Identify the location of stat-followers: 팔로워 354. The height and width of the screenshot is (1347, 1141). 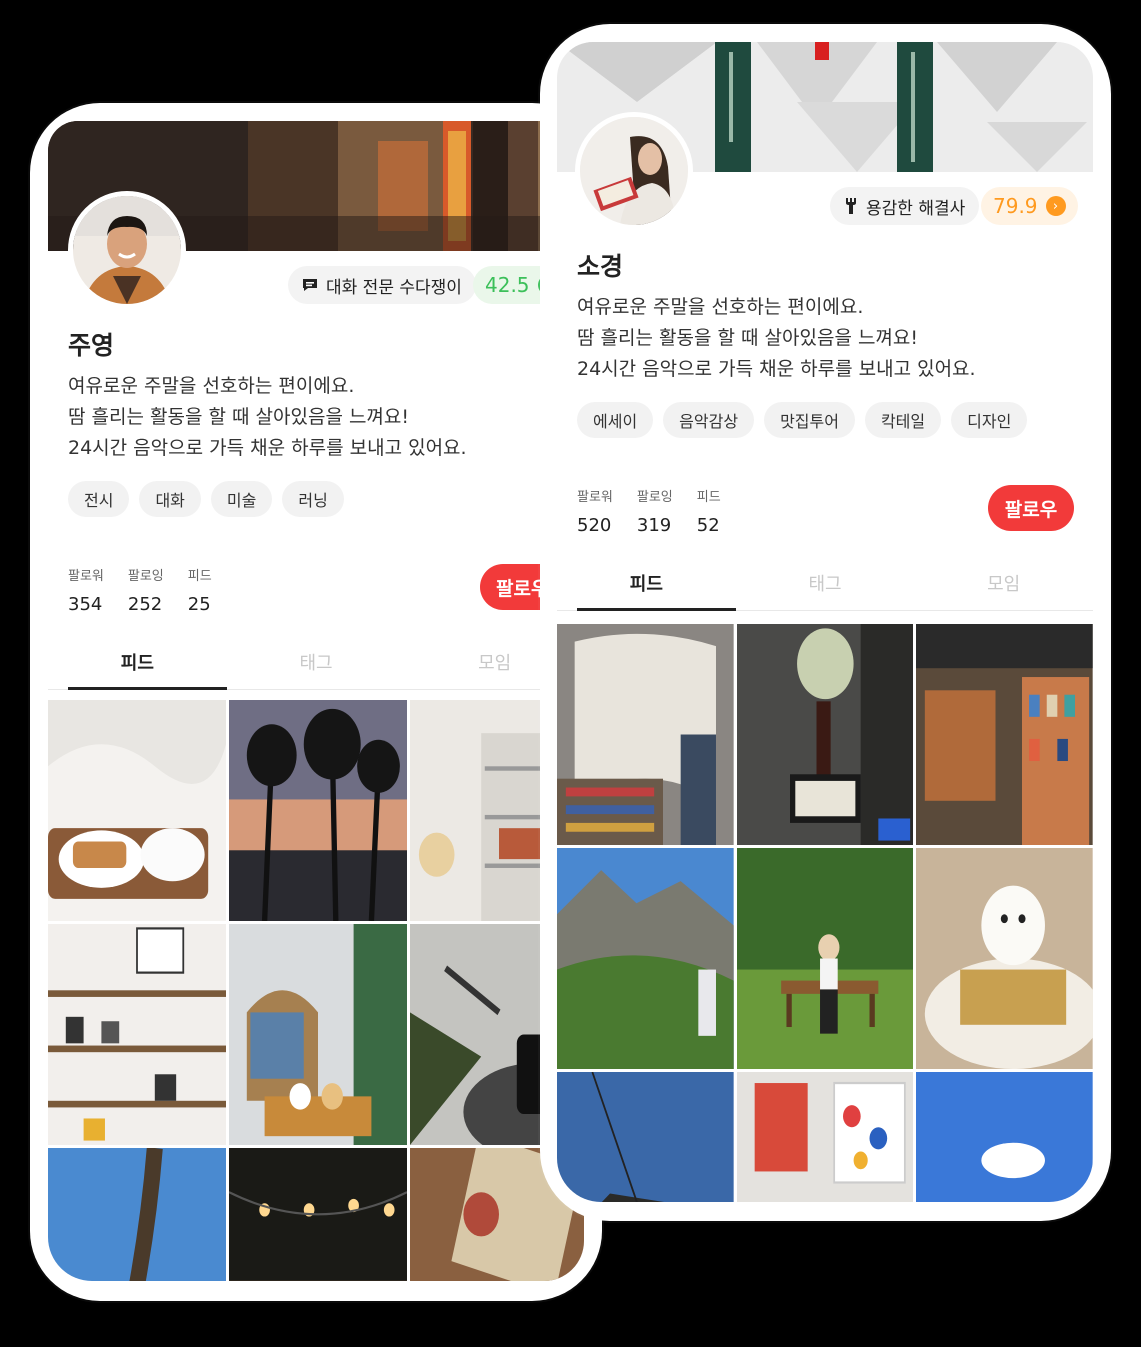
(86, 590).